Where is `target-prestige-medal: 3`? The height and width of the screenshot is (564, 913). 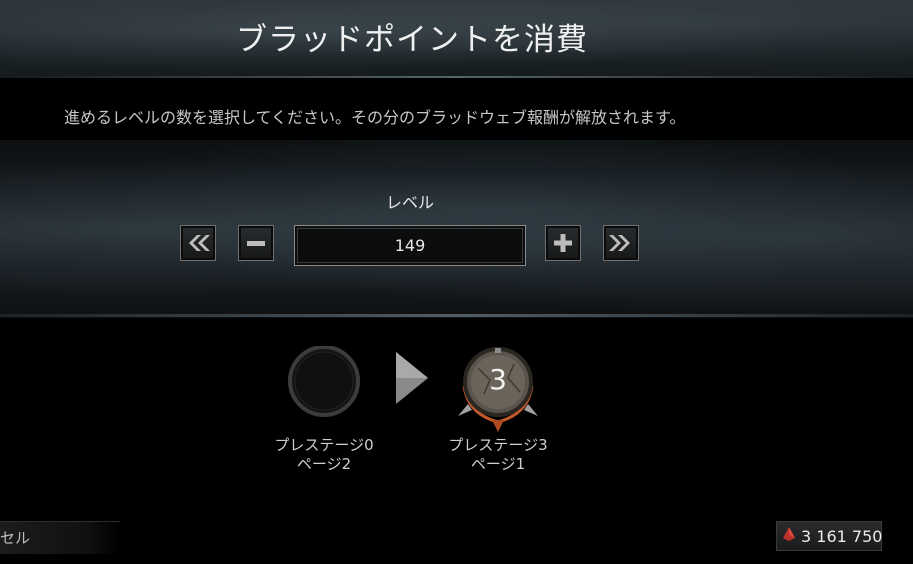 target-prestige-medal: 3 is located at coordinates (498, 389).